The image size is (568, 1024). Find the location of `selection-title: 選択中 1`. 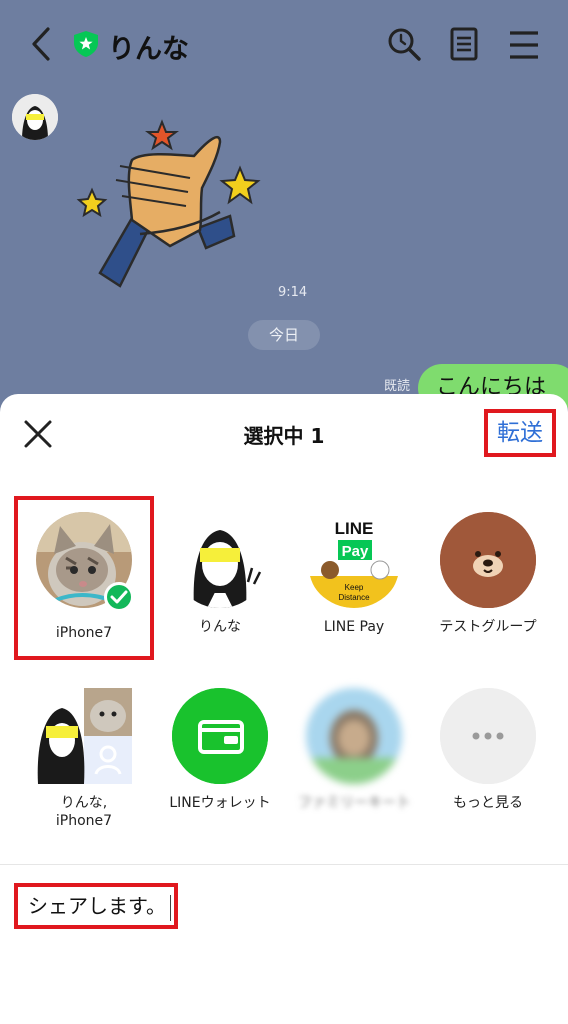

selection-title: 選択中 1 is located at coordinates (284, 436).